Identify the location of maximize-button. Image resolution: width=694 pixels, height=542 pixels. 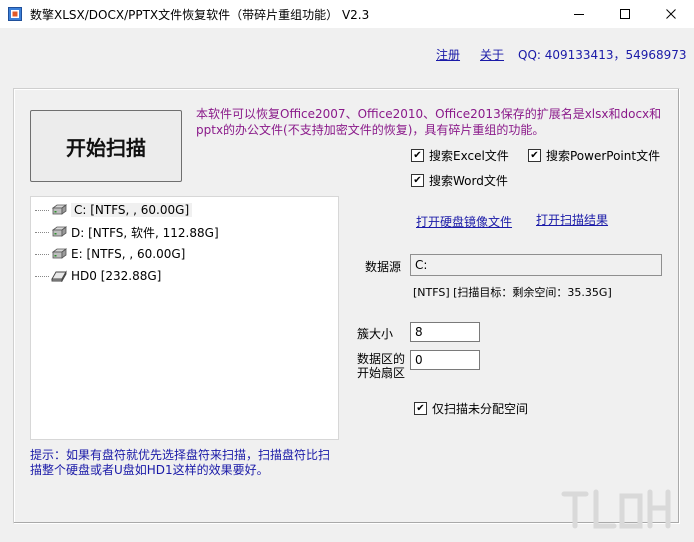
(625, 14).